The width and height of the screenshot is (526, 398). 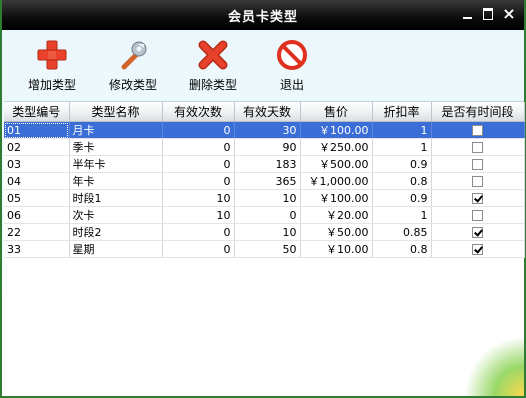 What do you see at coordinates (116, 232) in the screenshot?
I see `cell-name: 时段2` at bounding box center [116, 232].